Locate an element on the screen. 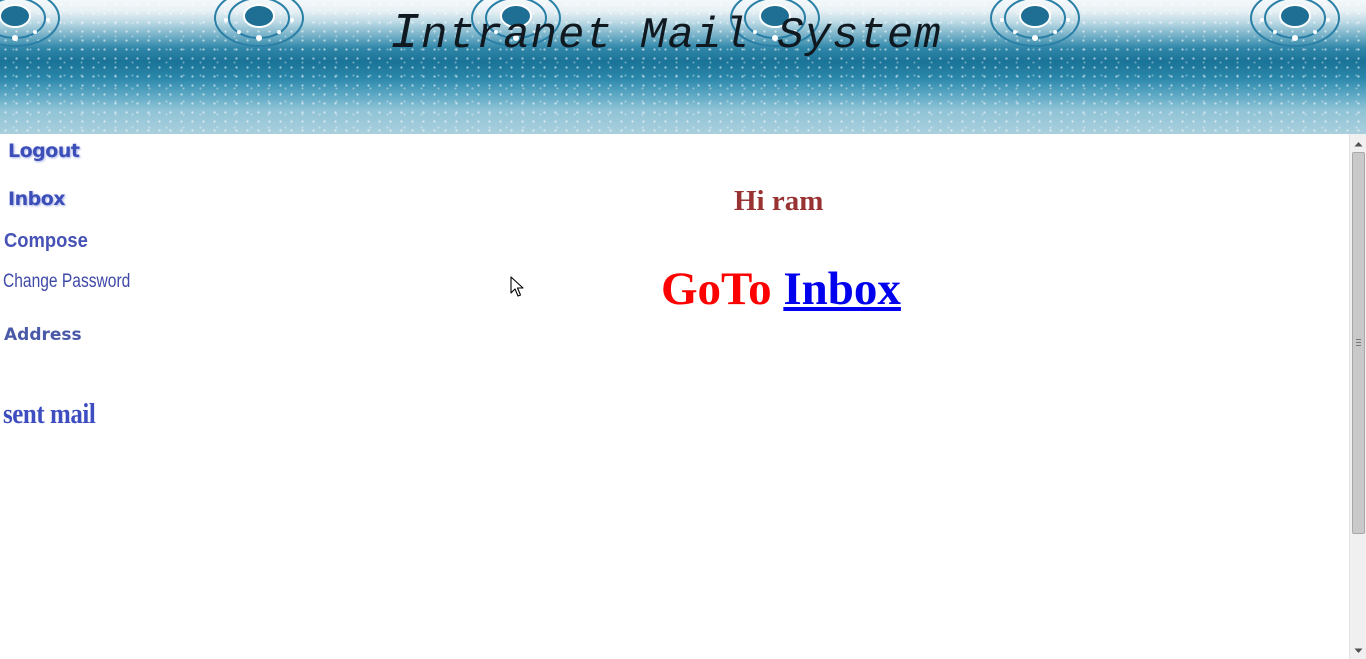 This screenshot has height=659, width=1366. address-link: Address is located at coordinates (43, 335).